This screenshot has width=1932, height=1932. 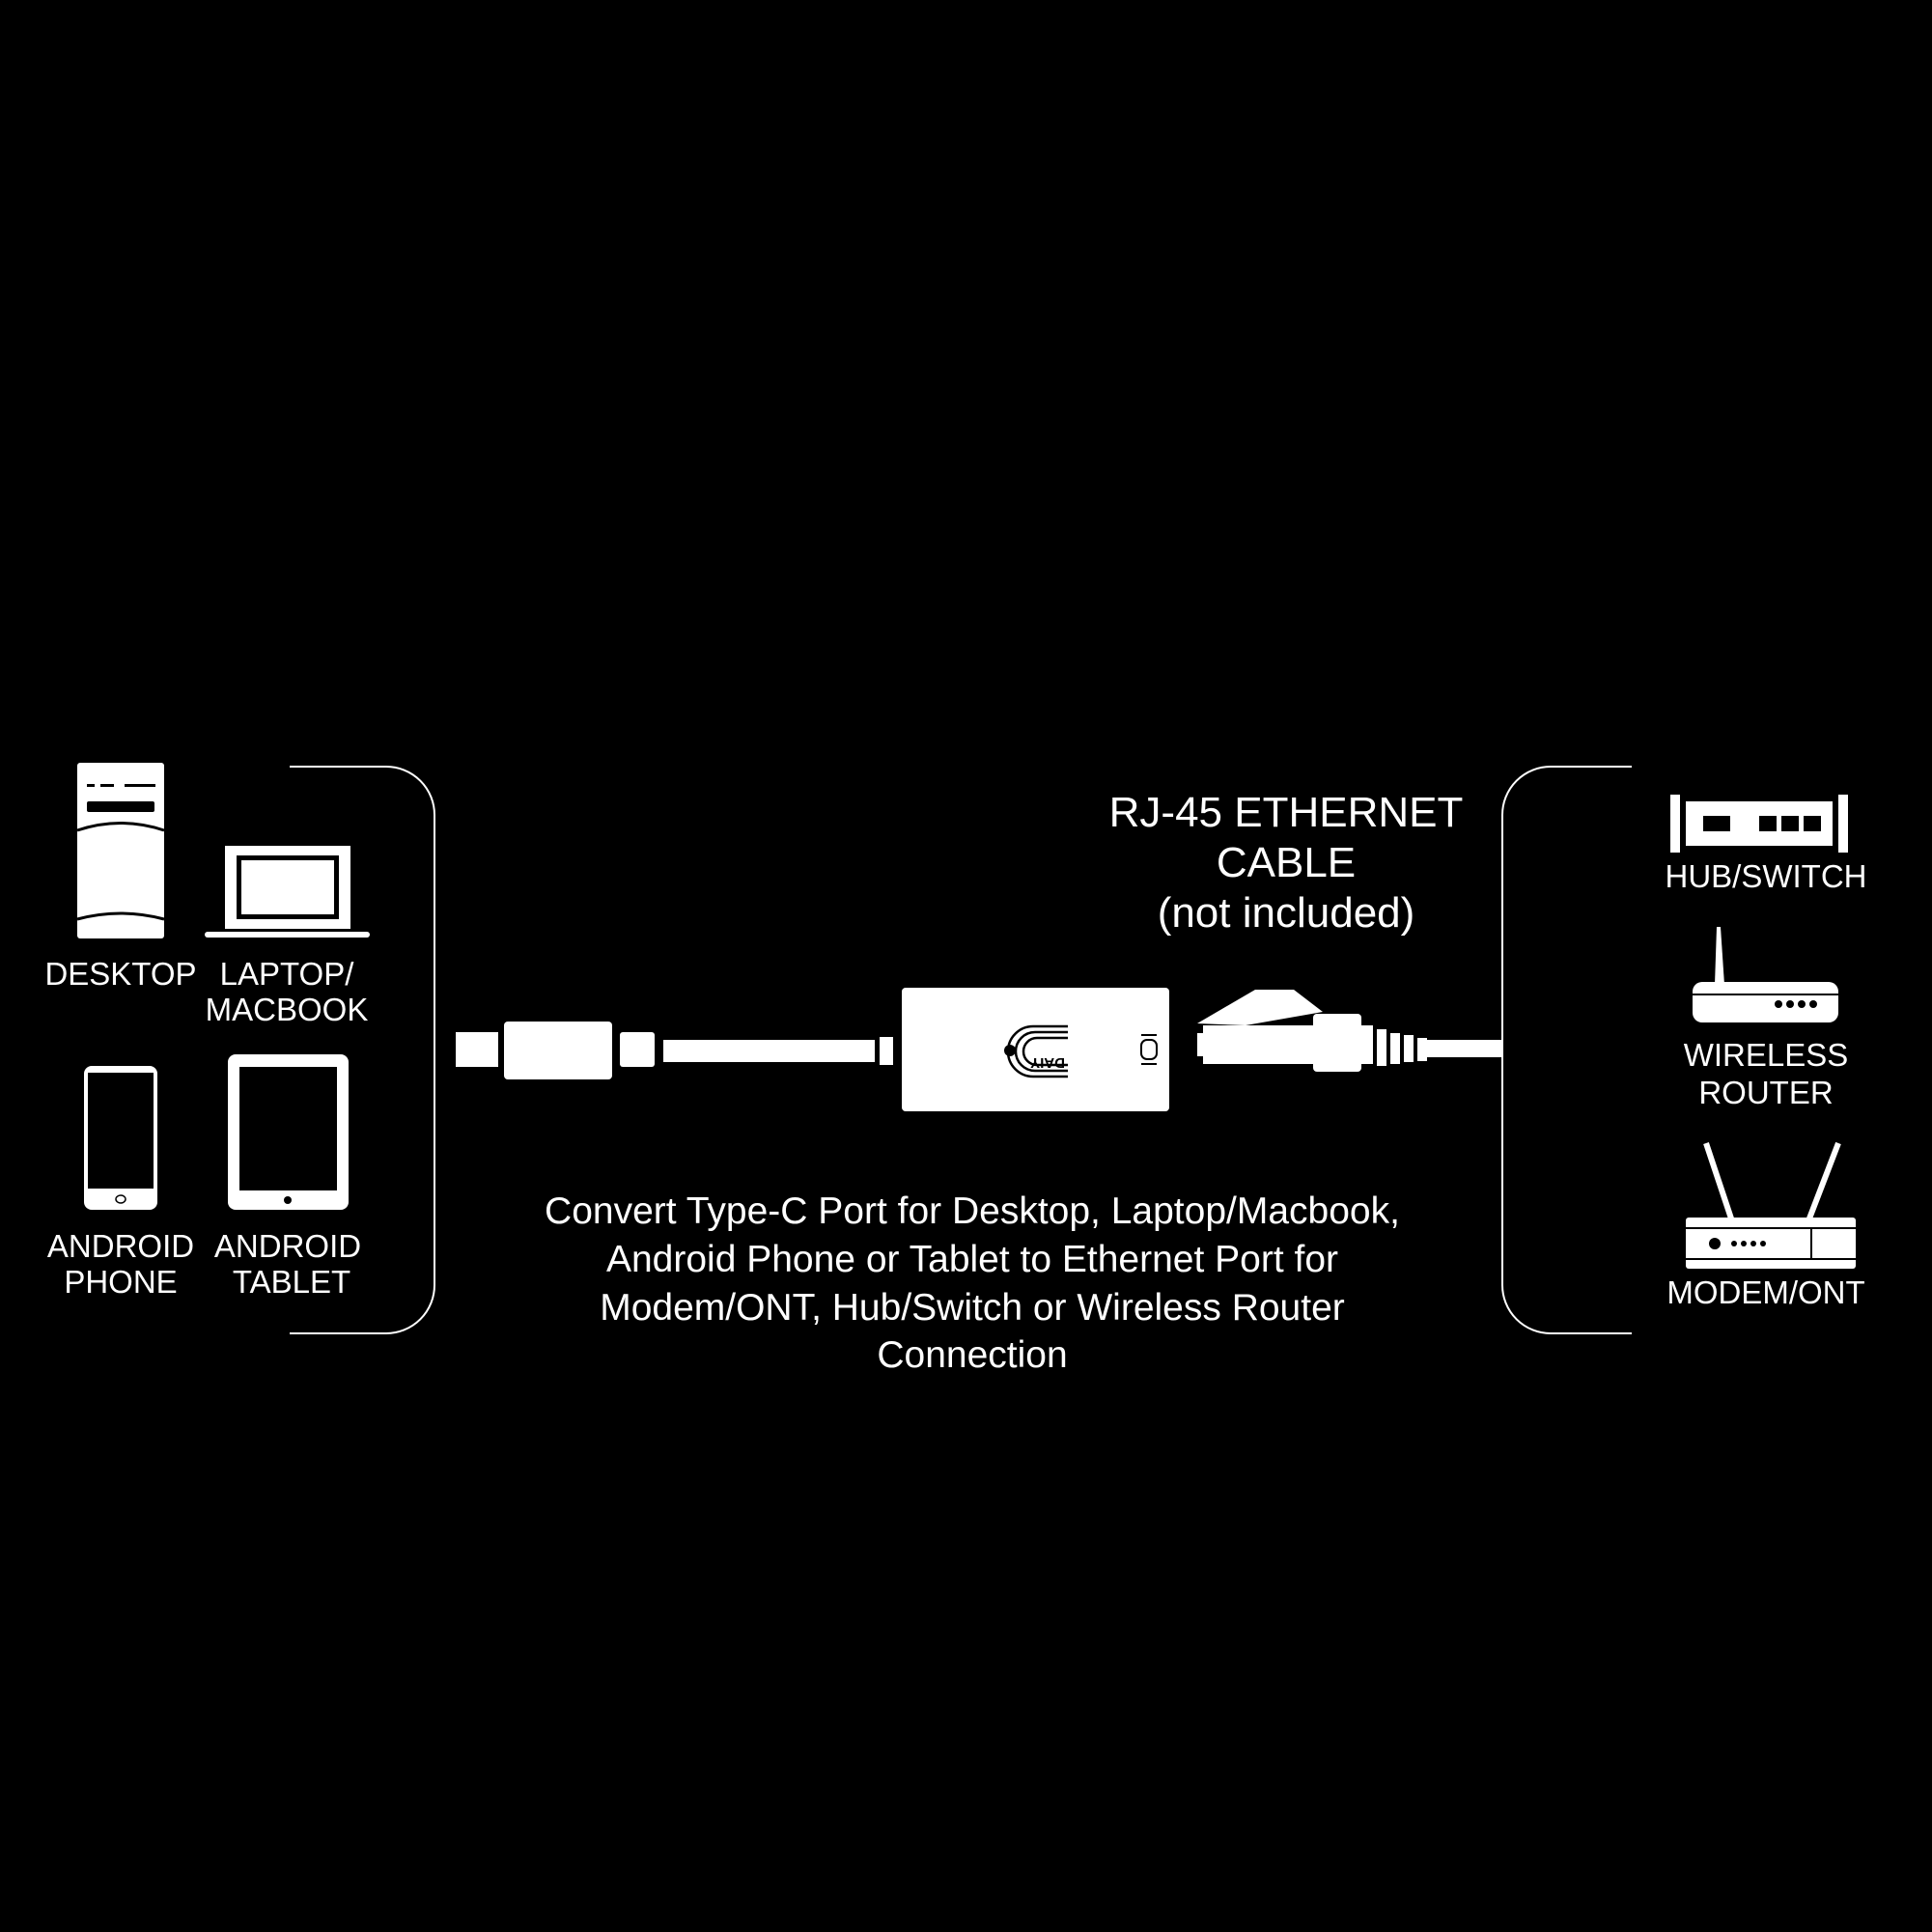 What do you see at coordinates (1759, 824) in the screenshot?
I see `hub-switch-icon` at bounding box center [1759, 824].